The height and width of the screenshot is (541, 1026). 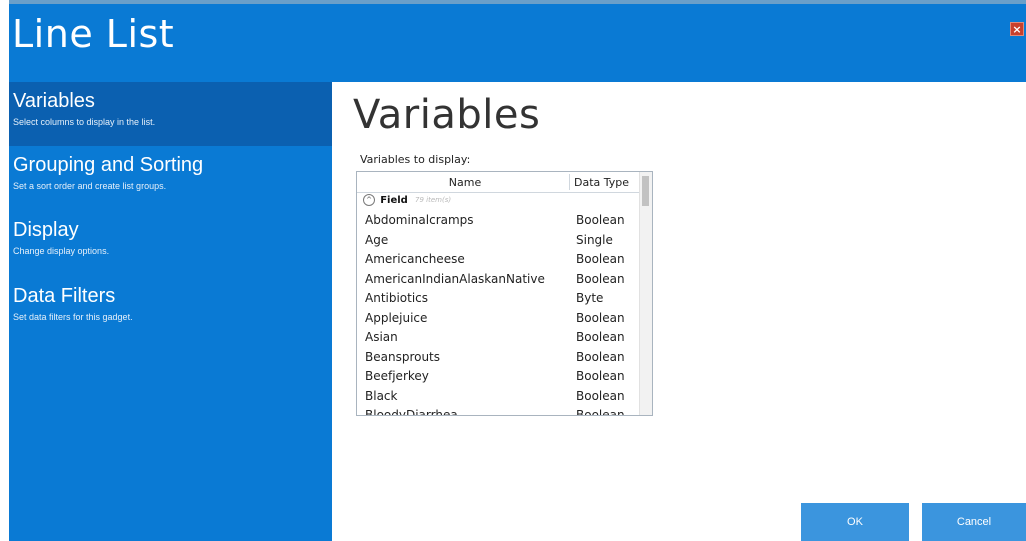 What do you see at coordinates (415, 259) in the screenshot?
I see `cell-name: Americancheese` at bounding box center [415, 259].